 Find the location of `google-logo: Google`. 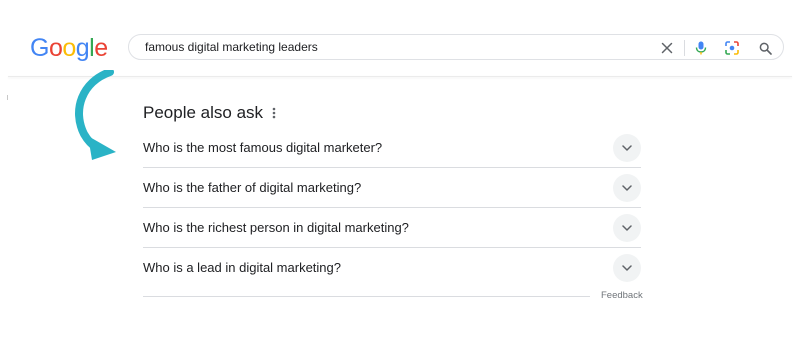

google-logo: Google is located at coordinates (69, 48).